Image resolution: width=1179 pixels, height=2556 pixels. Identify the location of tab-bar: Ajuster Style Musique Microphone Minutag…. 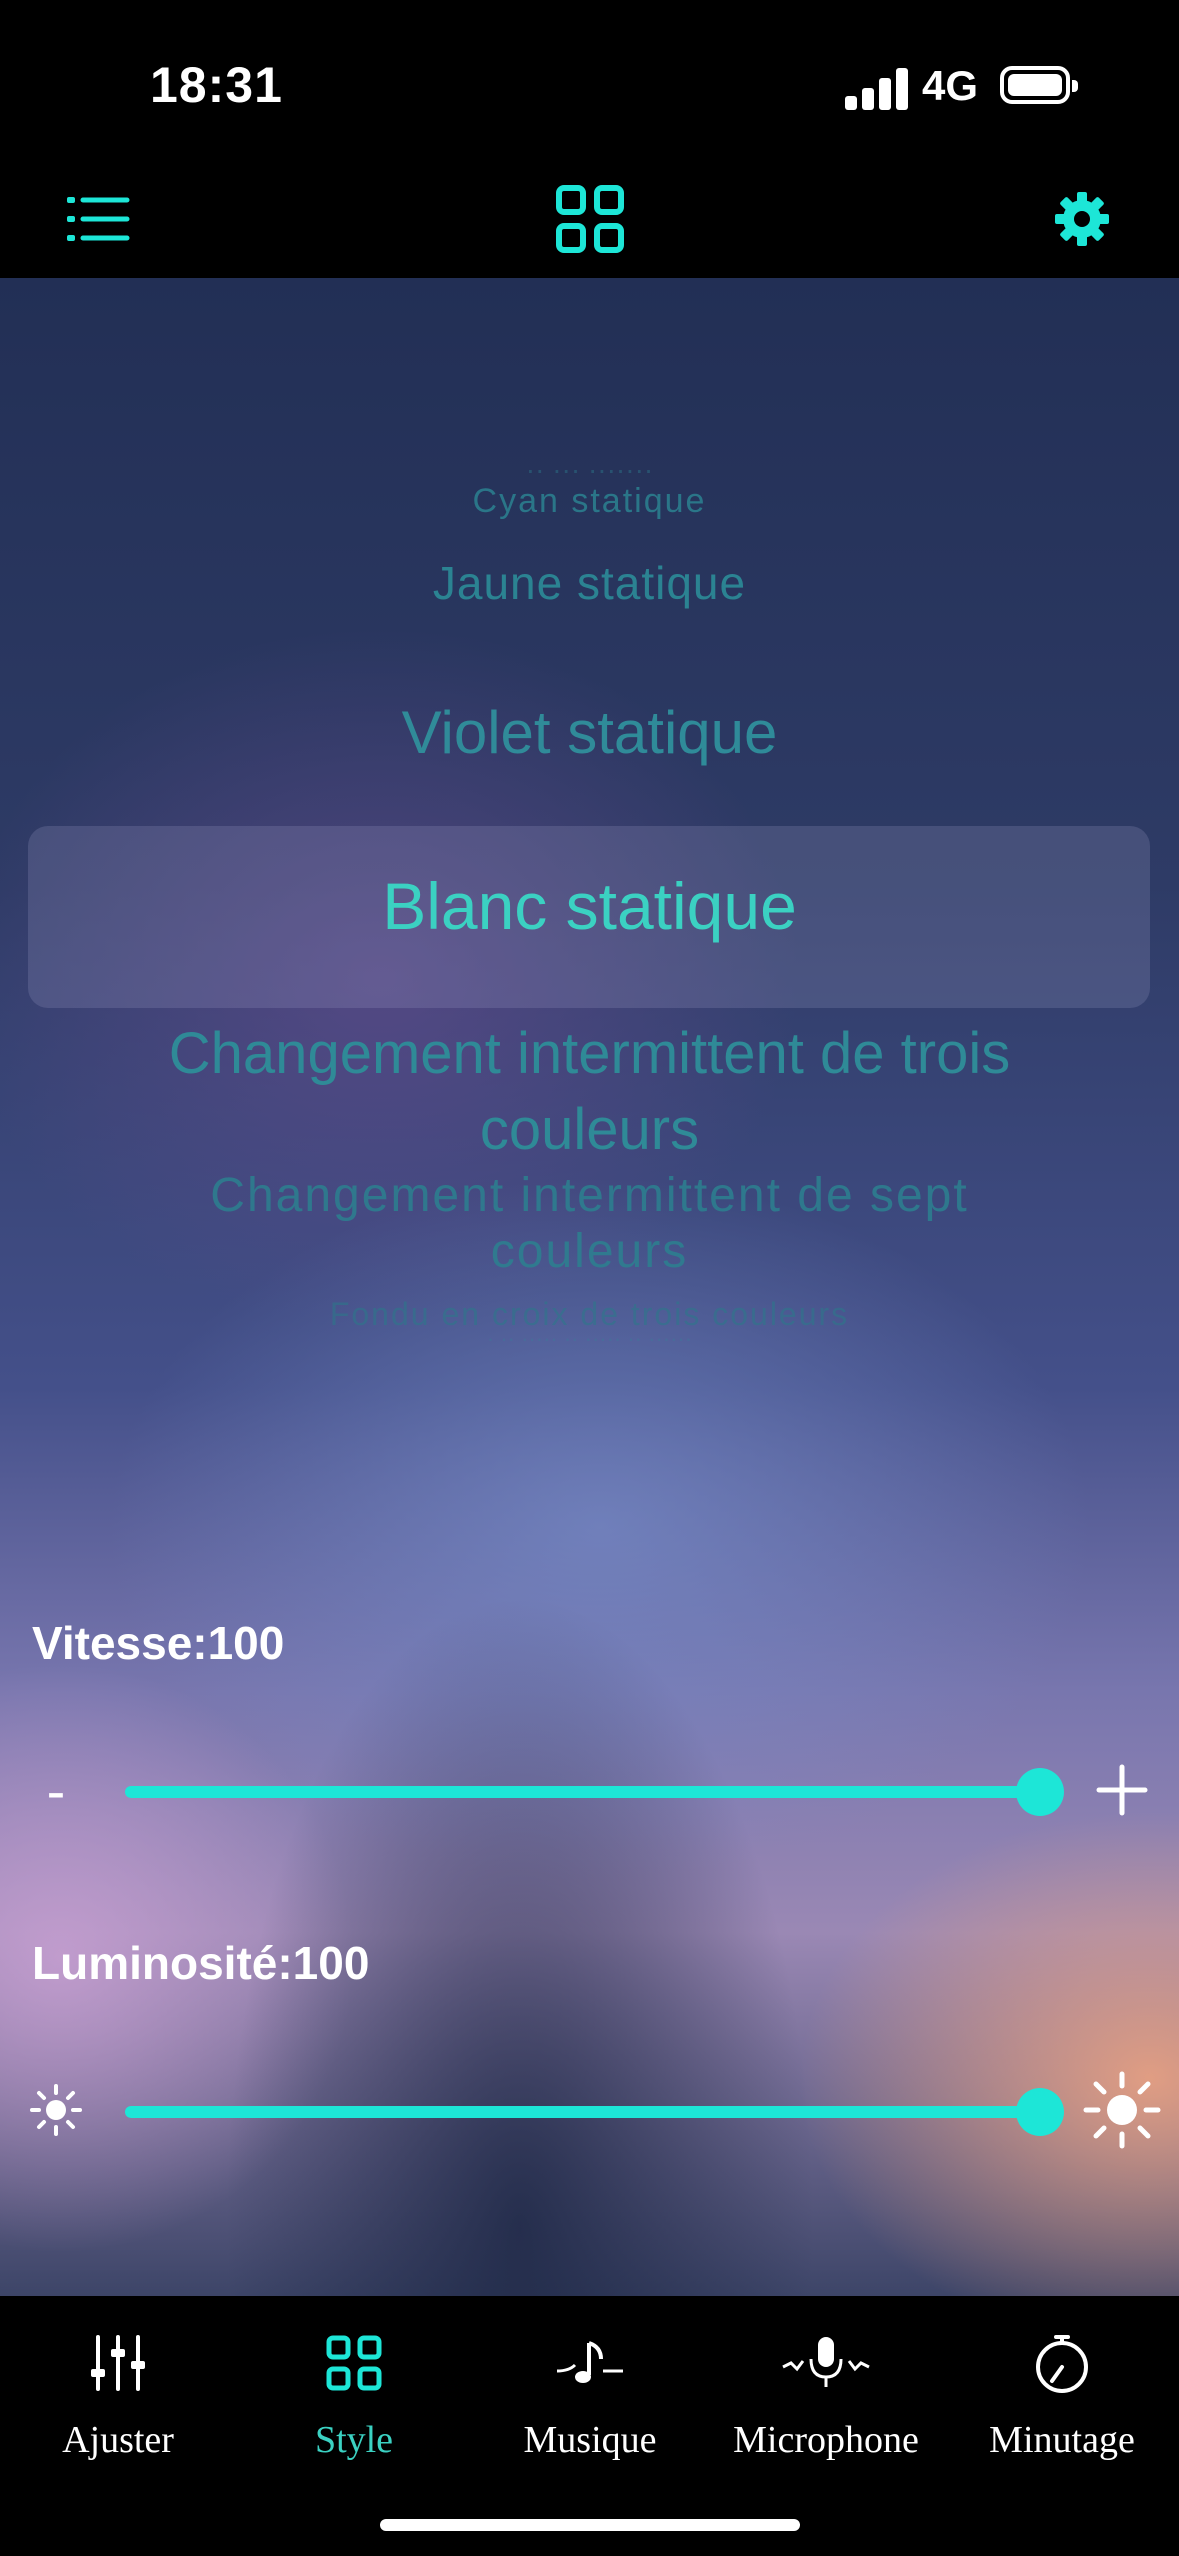
(589, 2426).